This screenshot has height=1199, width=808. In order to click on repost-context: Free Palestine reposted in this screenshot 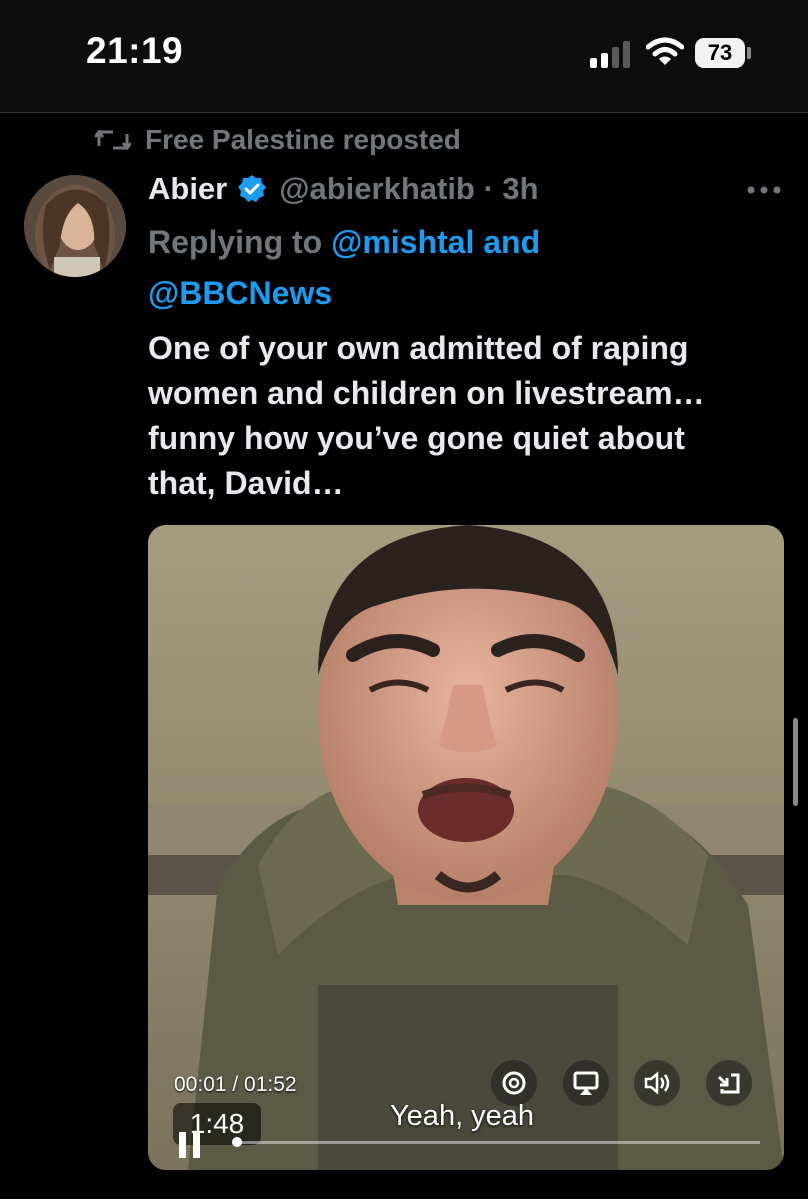, I will do `click(278, 140)`.